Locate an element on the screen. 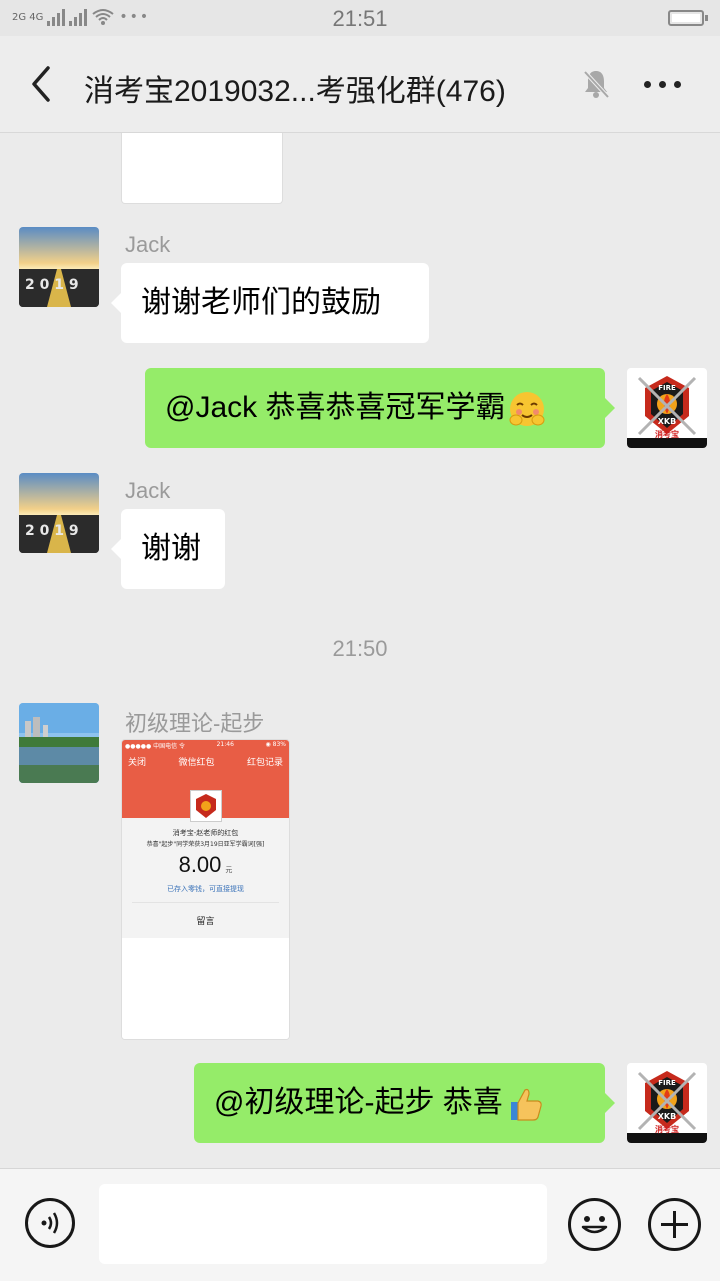 Image resolution: width=720 pixels, height=1281 pixels. message-bubble-outgoing: @初级理论-起步 恭喜 is located at coordinates (404, 1103).